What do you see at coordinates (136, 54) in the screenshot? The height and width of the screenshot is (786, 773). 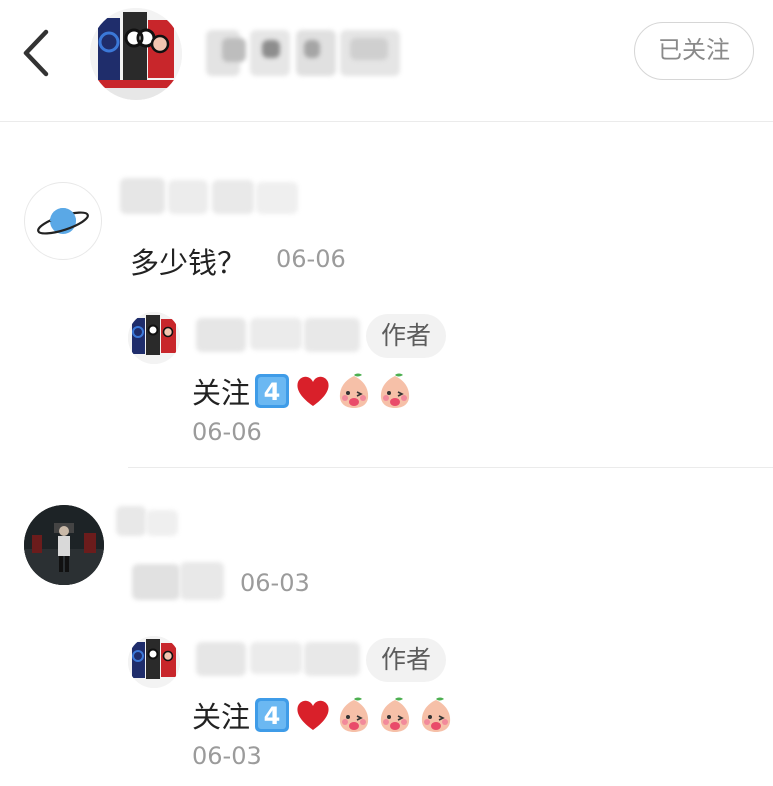 I see `author-avatar` at bounding box center [136, 54].